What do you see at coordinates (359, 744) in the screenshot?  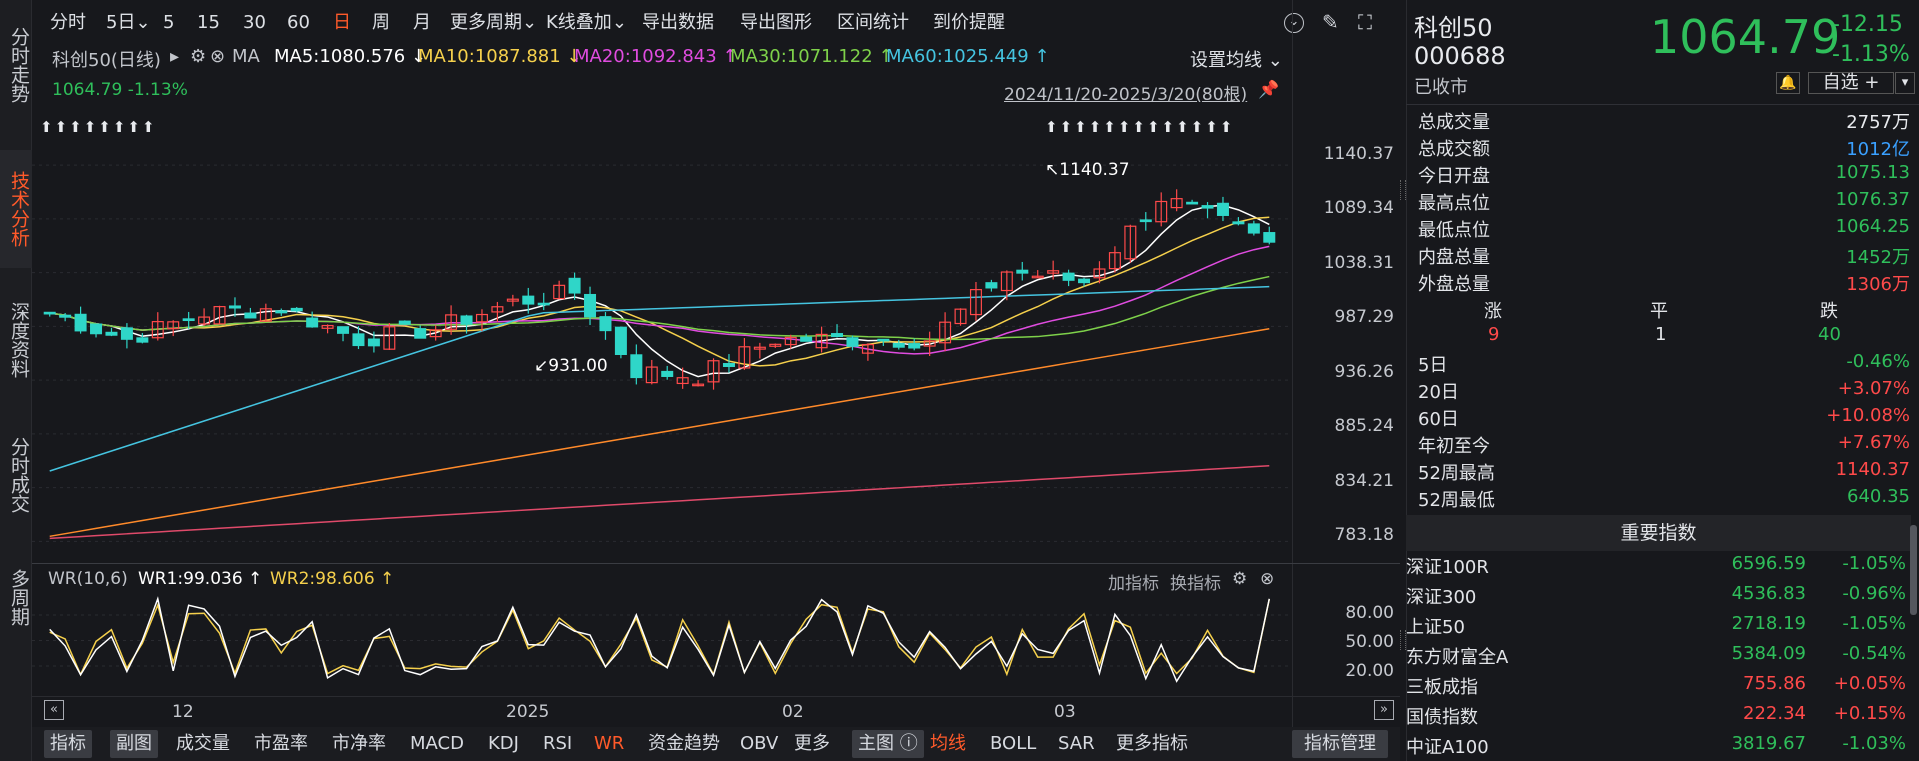 I see `tab-pb: 市净率` at bounding box center [359, 744].